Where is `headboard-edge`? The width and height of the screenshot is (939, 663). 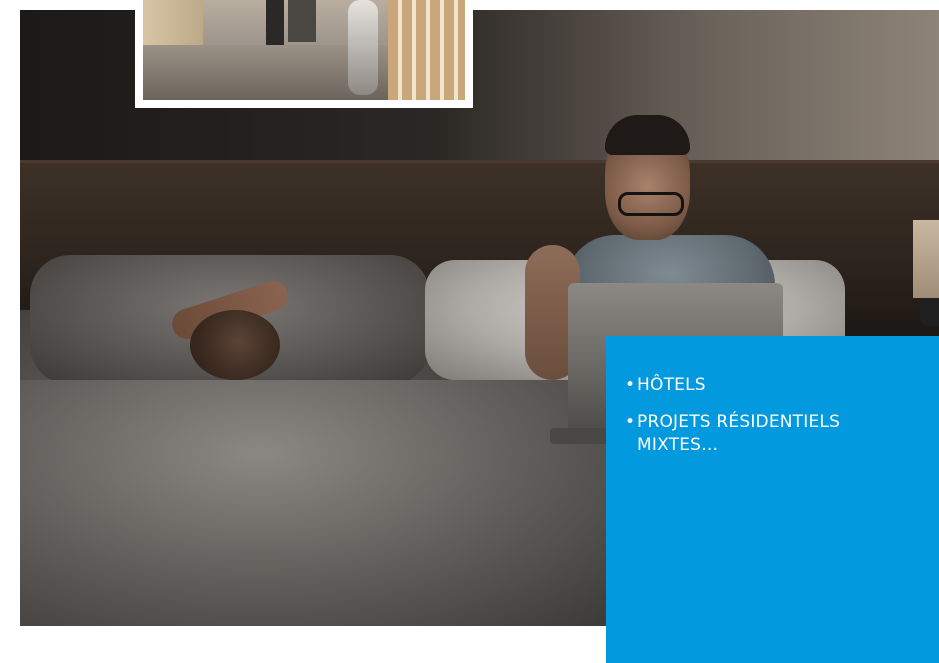 headboard-edge is located at coordinates (479, 161).